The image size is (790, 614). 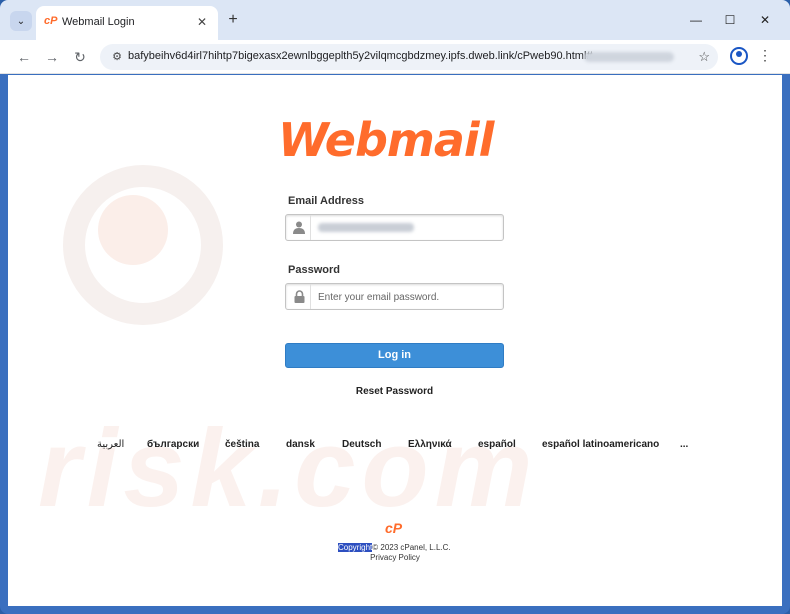 I want to click on tab-close-icon: ✕, so click(x=202, y=22).